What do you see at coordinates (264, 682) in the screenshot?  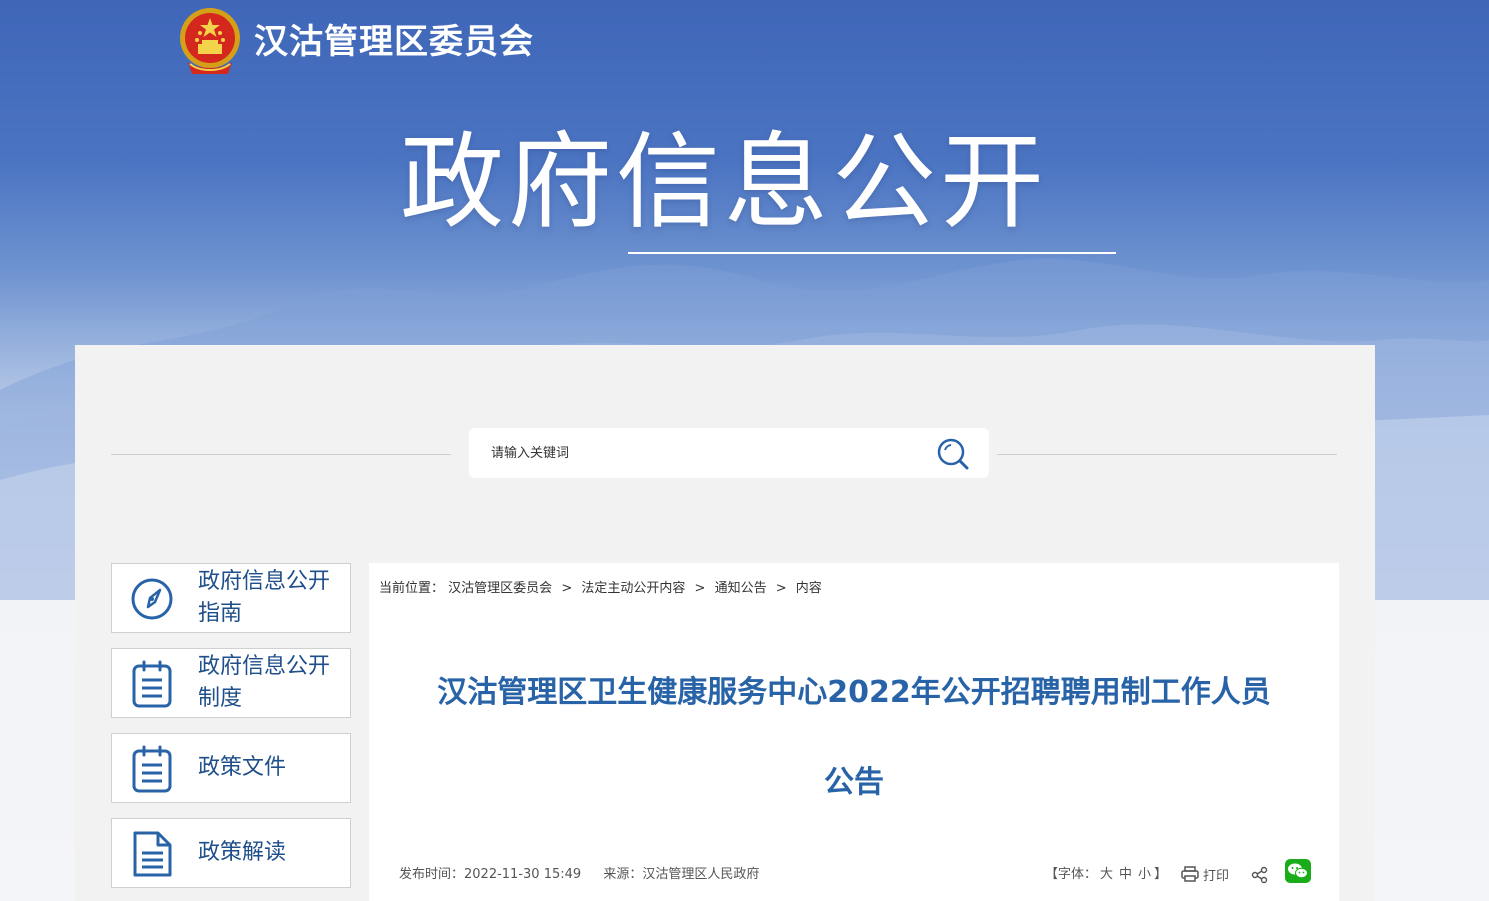 I see `sidebar-item-label: 政府信息公开制度` at bounding box center [264, 682].